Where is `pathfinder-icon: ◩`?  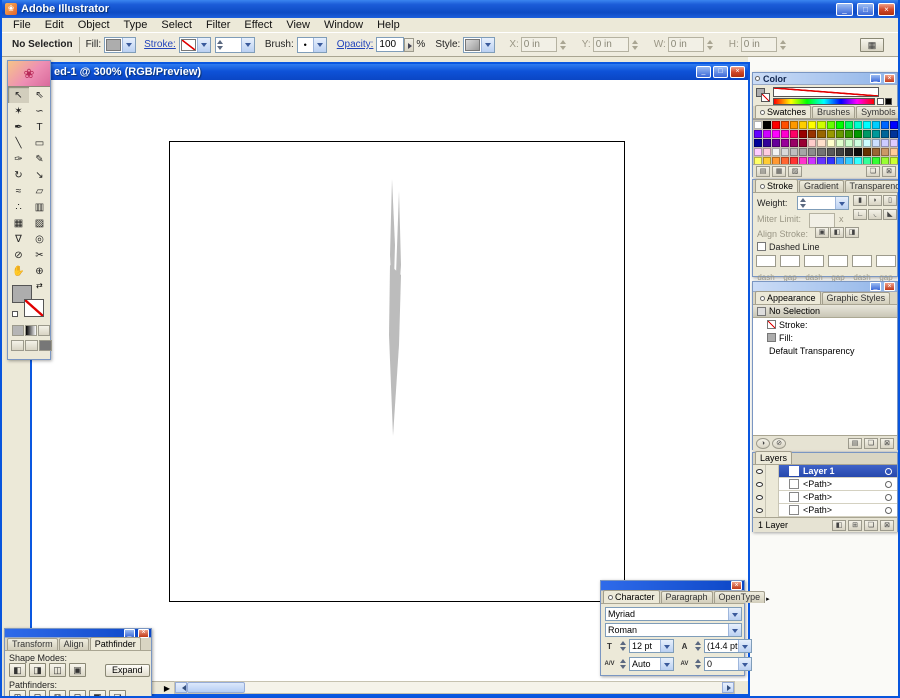 pathfinder-icon: ◩ is located at coordinates (97, 693).